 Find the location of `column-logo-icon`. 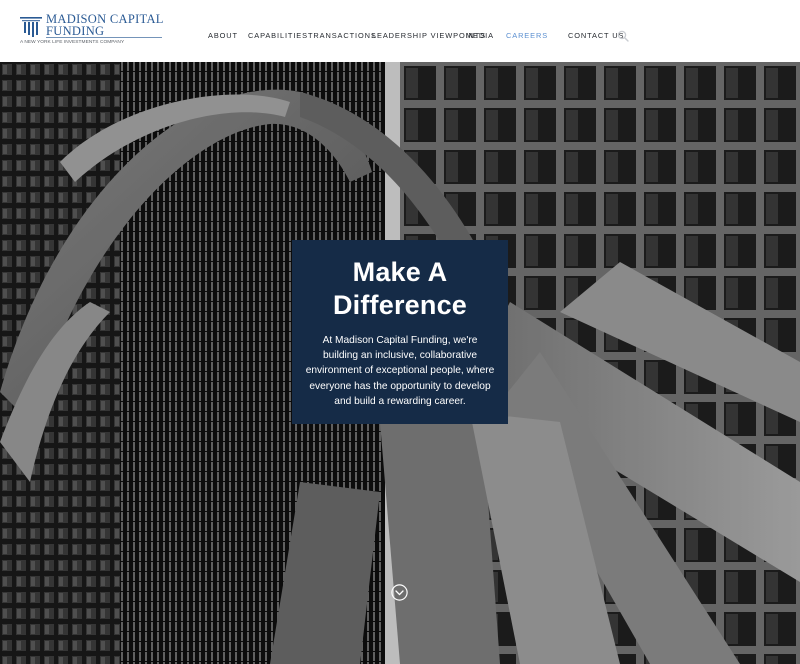

column-logo-icon is located at coordinates (31, 27).